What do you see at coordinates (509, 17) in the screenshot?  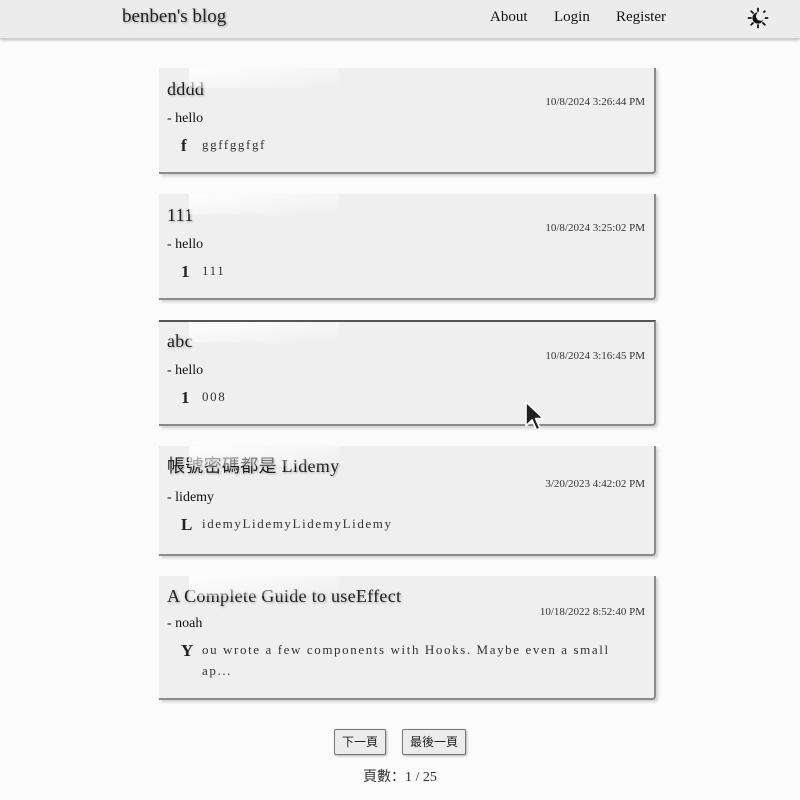 I see `nav-about-link: About` at bounding box center [509, 17].